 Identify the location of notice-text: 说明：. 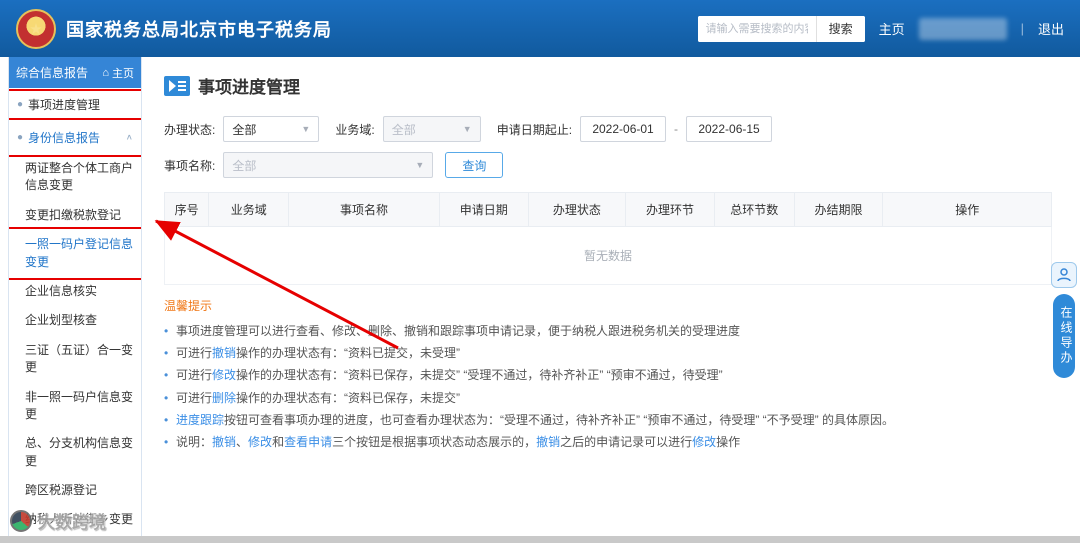
(194, 441).